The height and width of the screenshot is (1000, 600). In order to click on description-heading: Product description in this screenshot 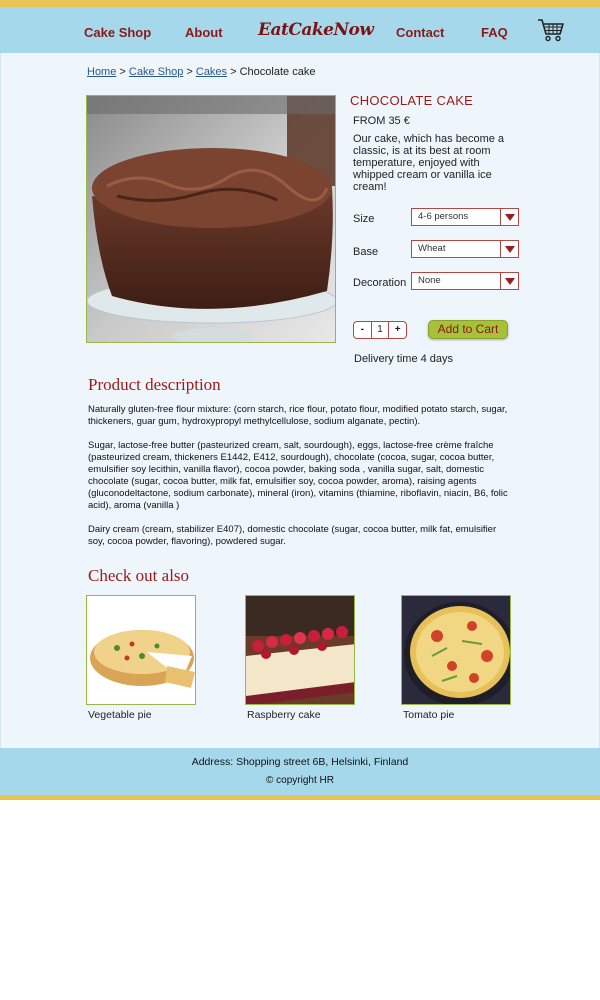, I will do `click(154, 384)`.